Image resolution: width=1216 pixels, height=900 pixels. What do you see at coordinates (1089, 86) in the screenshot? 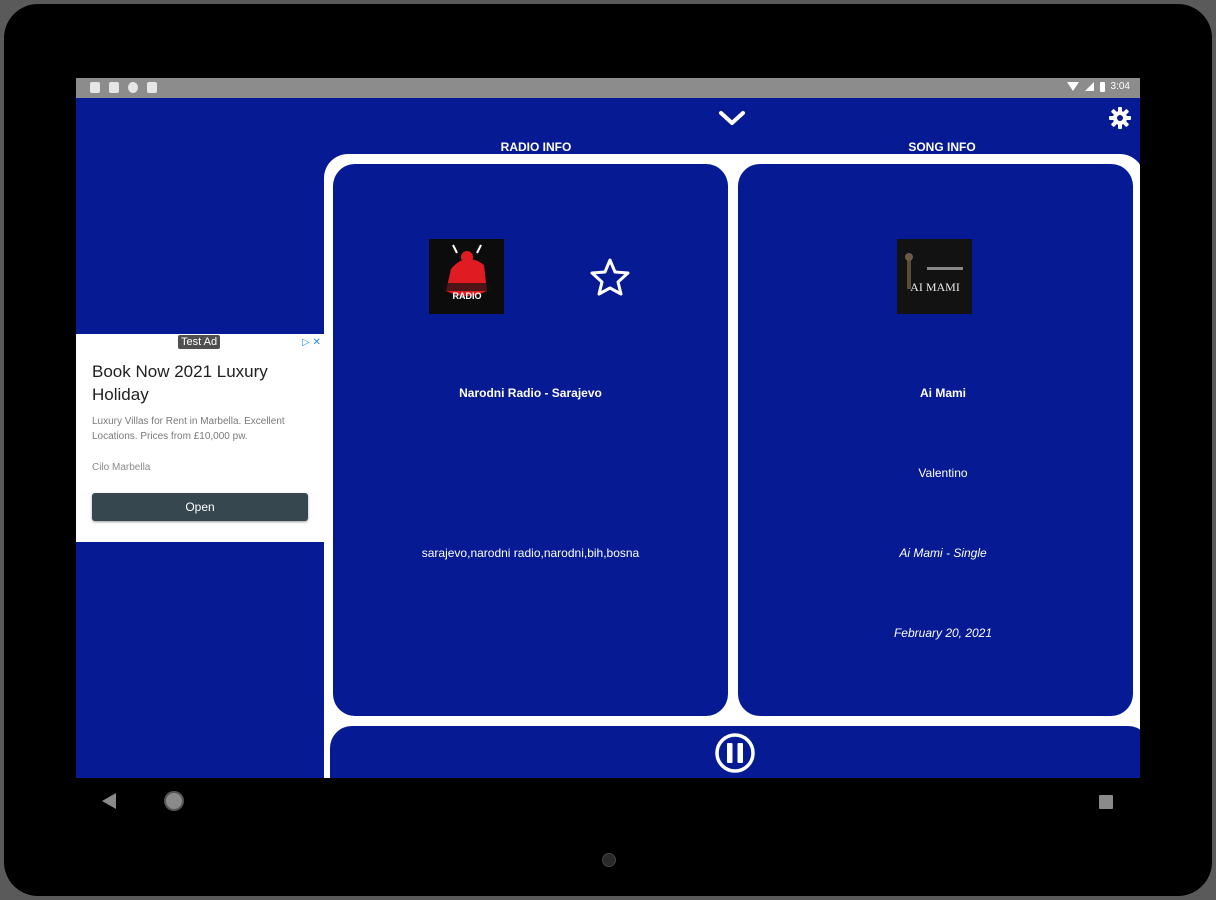
I see `signal-icon` at bounding box center [1089, 86].